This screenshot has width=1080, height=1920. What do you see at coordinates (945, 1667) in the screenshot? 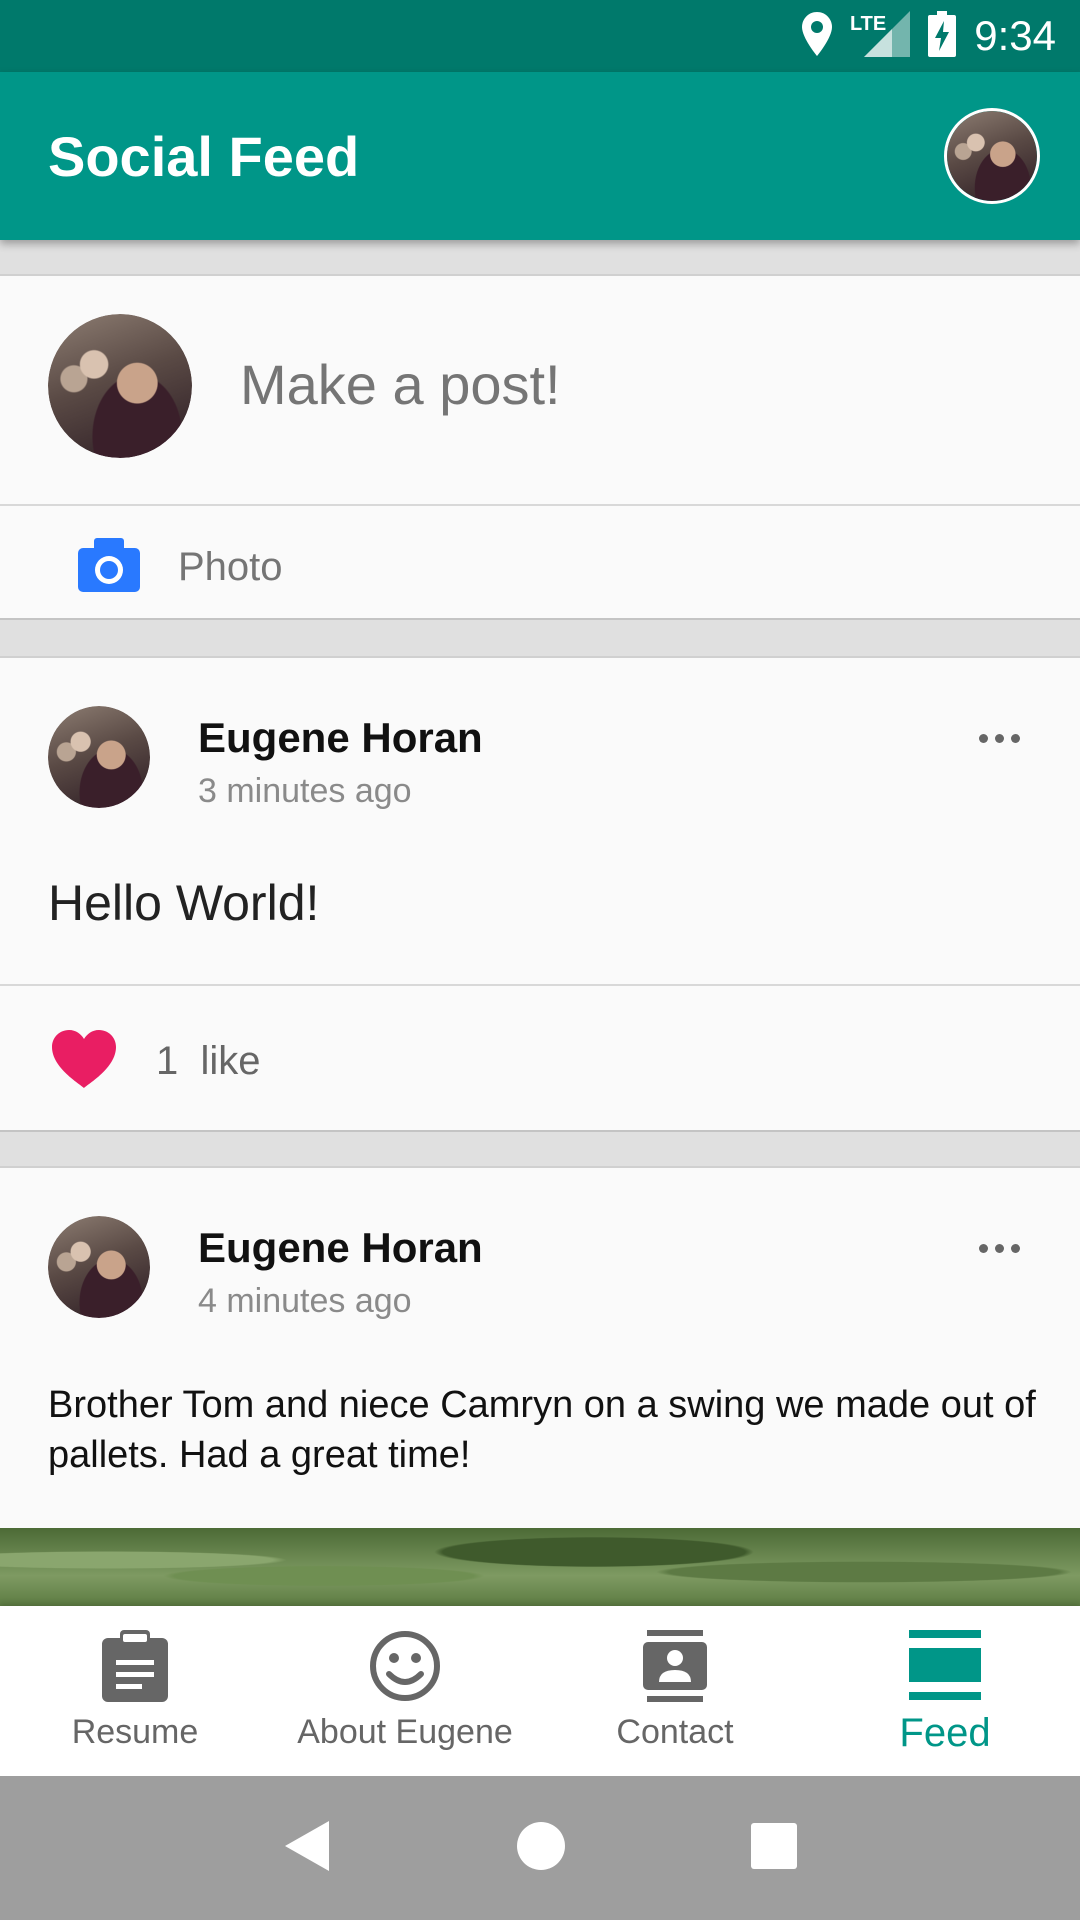
I see `feed-icon` at bounding box center [945, 1667].